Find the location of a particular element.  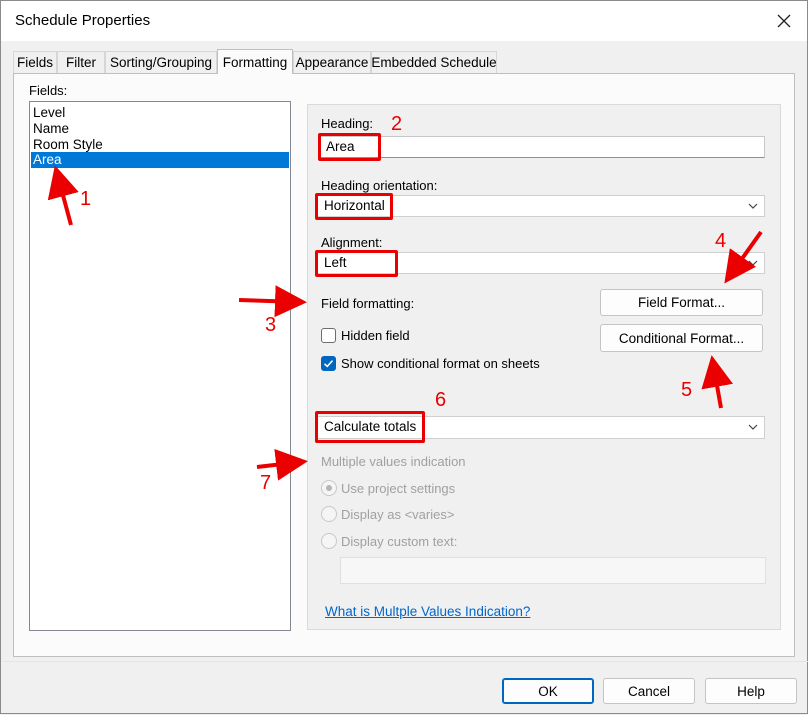

display-custom-text-radio is located at coordinates (329, 541).